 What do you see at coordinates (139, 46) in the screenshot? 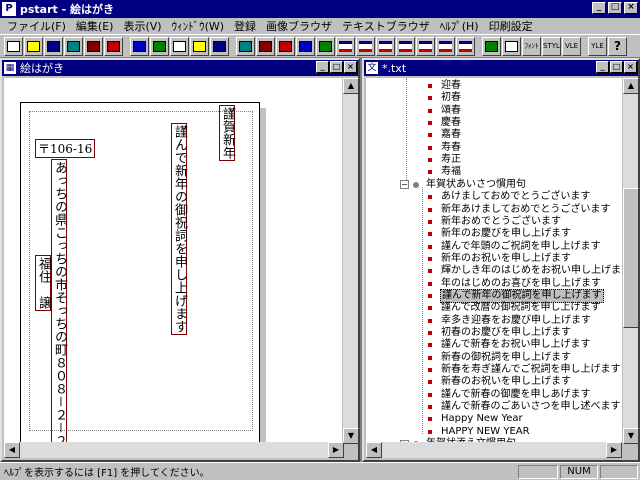
I see `copy-button` at bounding box center [139, 46].